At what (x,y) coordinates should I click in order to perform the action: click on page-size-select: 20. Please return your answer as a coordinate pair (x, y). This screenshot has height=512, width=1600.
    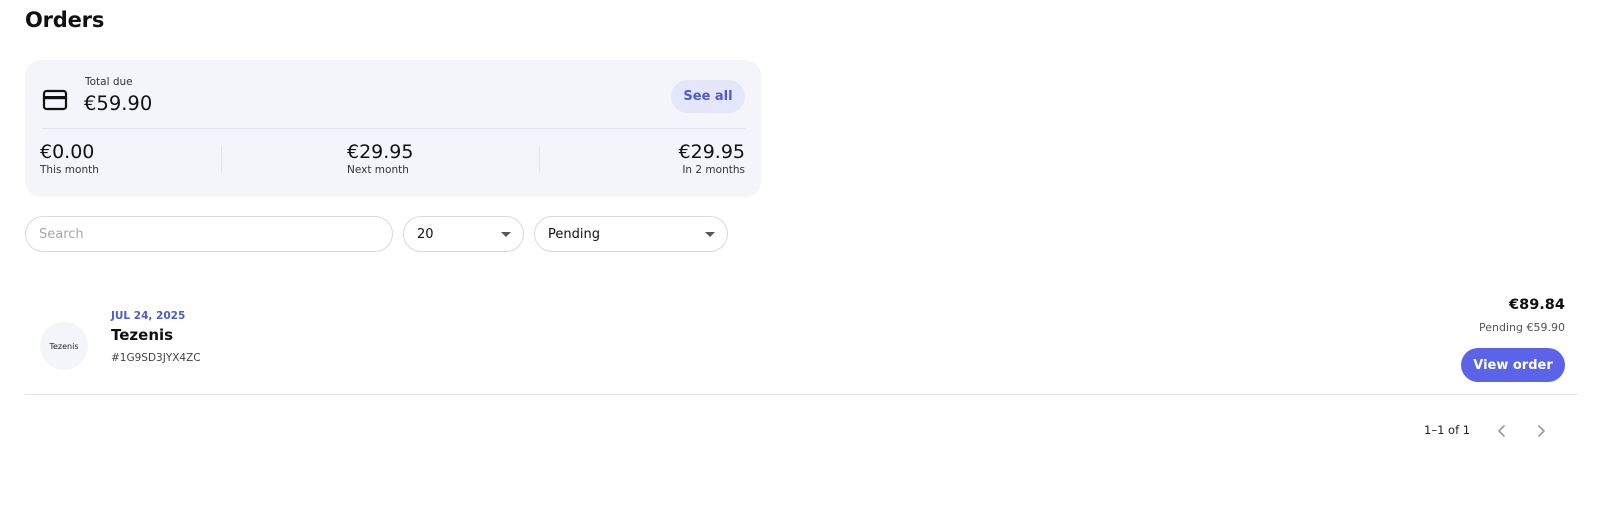
    Looking at the image, I should click on (463, 234).